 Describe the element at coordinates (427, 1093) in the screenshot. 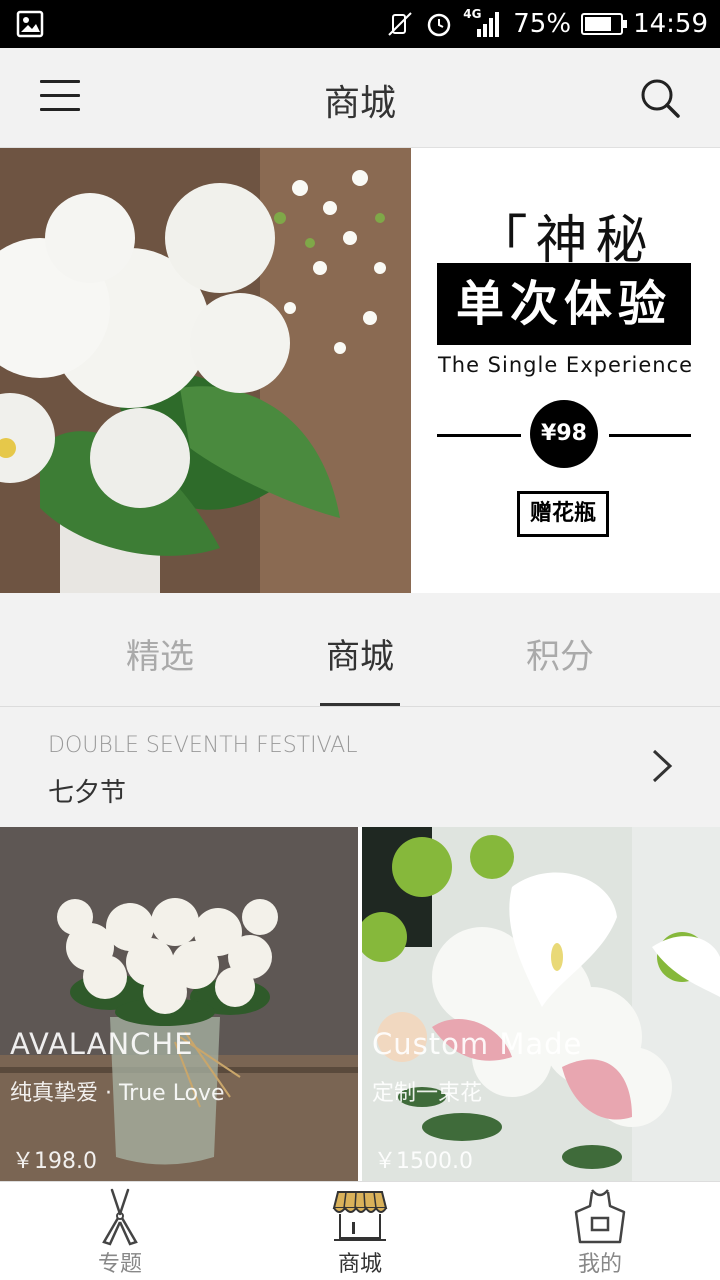

I see `product-subtitle: 定制一束花` at that location.